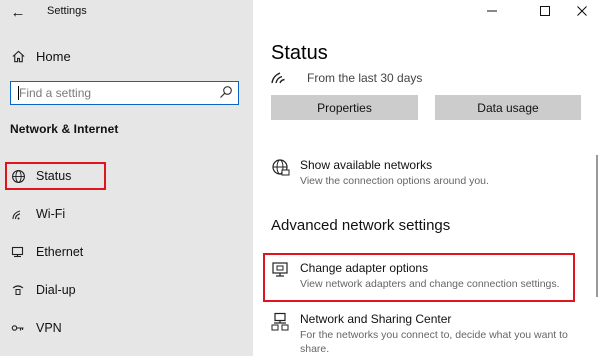 This screenshot has height=356, width=599. I want to click on sidebar-item-vpn: VPN, so click(126, 328).